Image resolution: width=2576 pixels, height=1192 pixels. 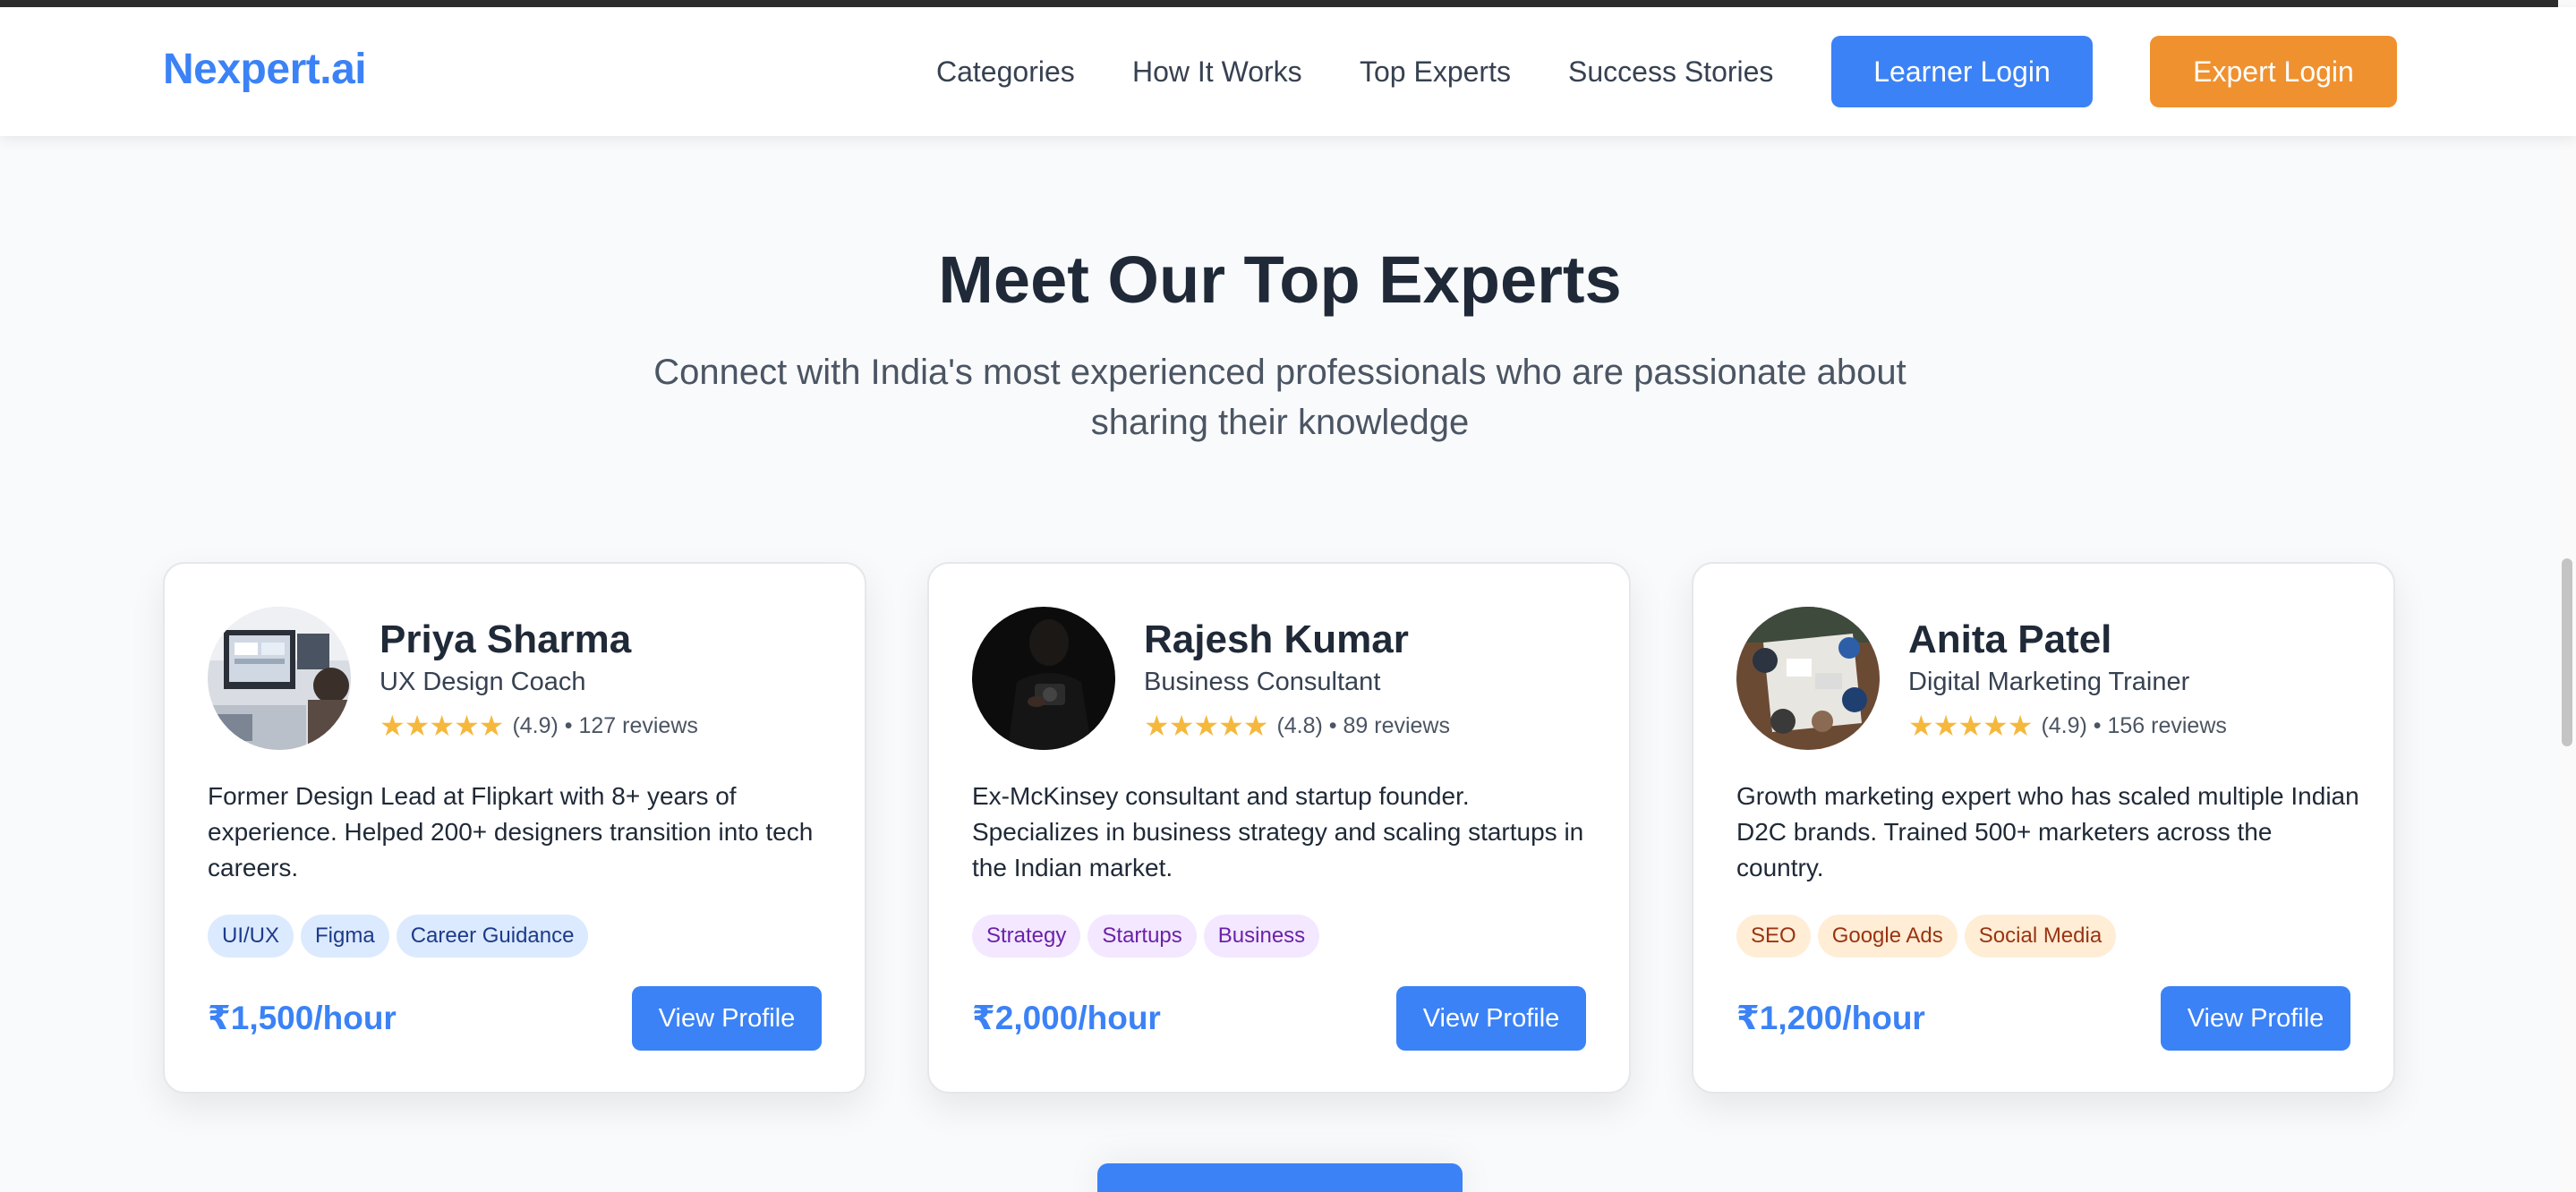 I want to click on hourly-price: ₹1,200/hour, so click(x=1830, y=1018).